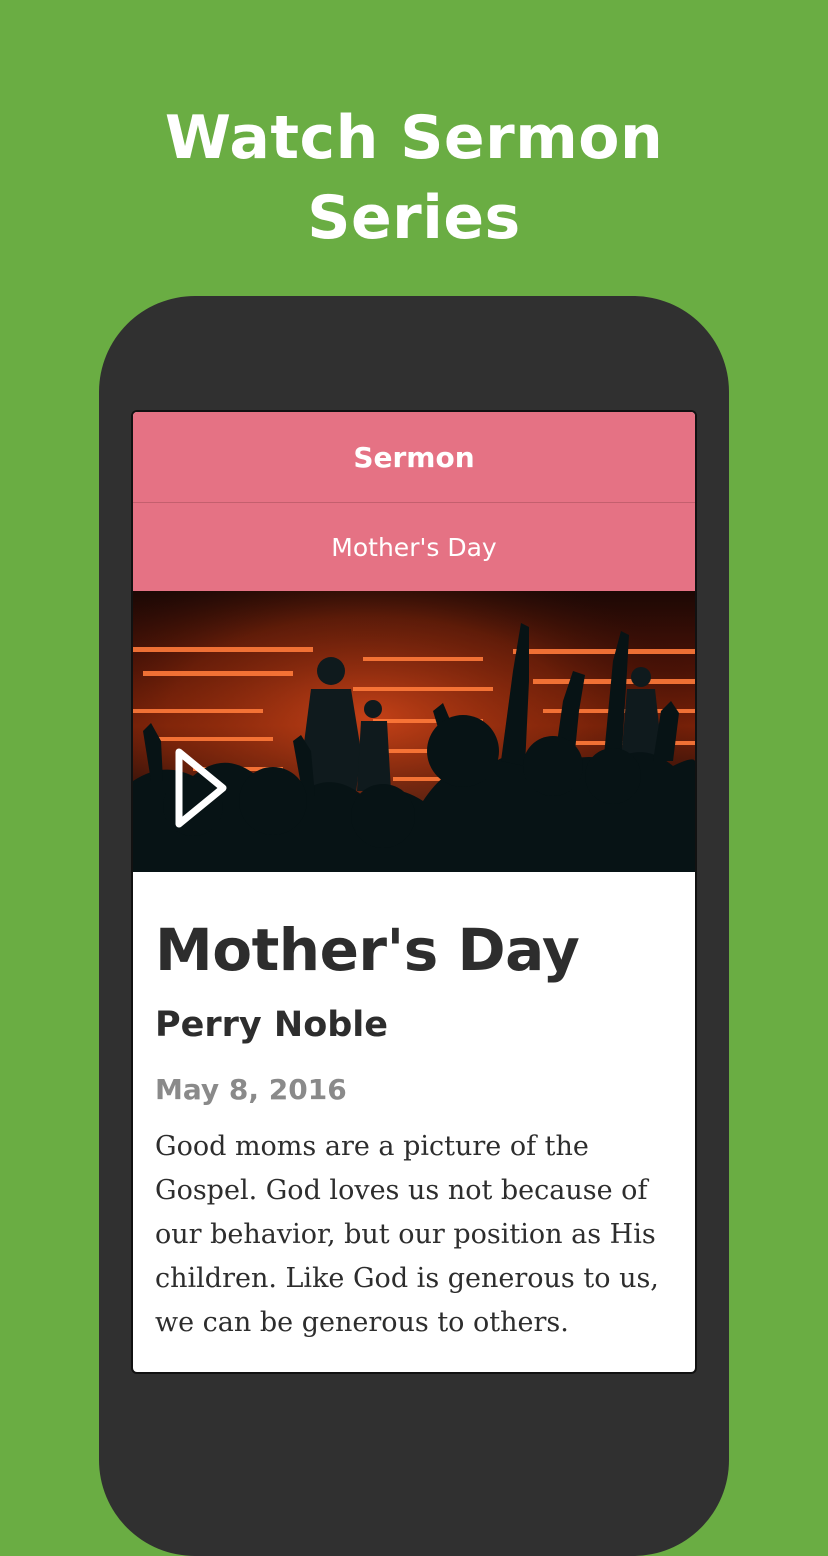  I want to click on play-button, so click(201, 788).